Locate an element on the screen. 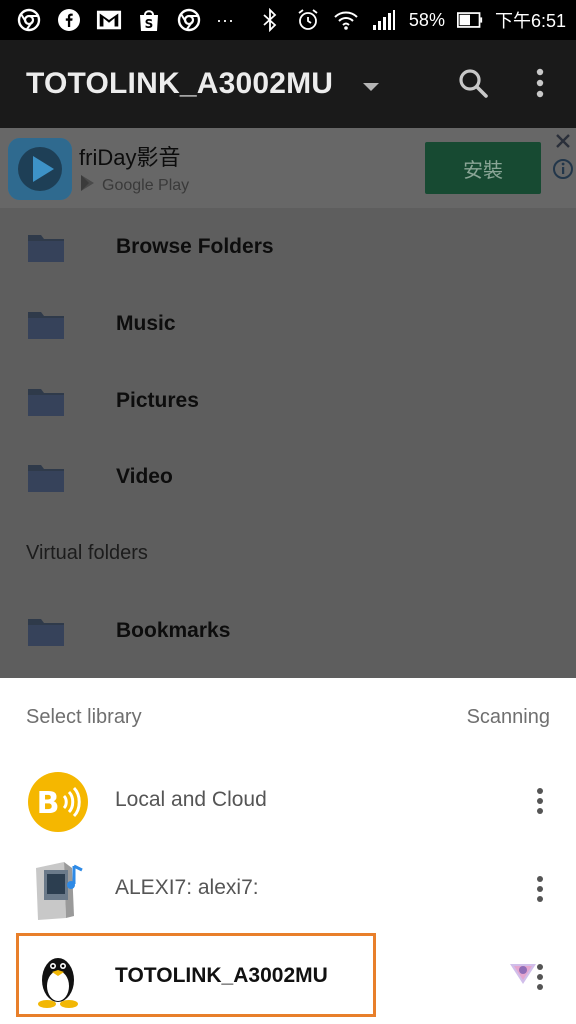 Image resolution: width=576 pixels, height=1024 pixels. status-bar: S ··· 58% 下午6:51 is located at coordinates (288, 20).